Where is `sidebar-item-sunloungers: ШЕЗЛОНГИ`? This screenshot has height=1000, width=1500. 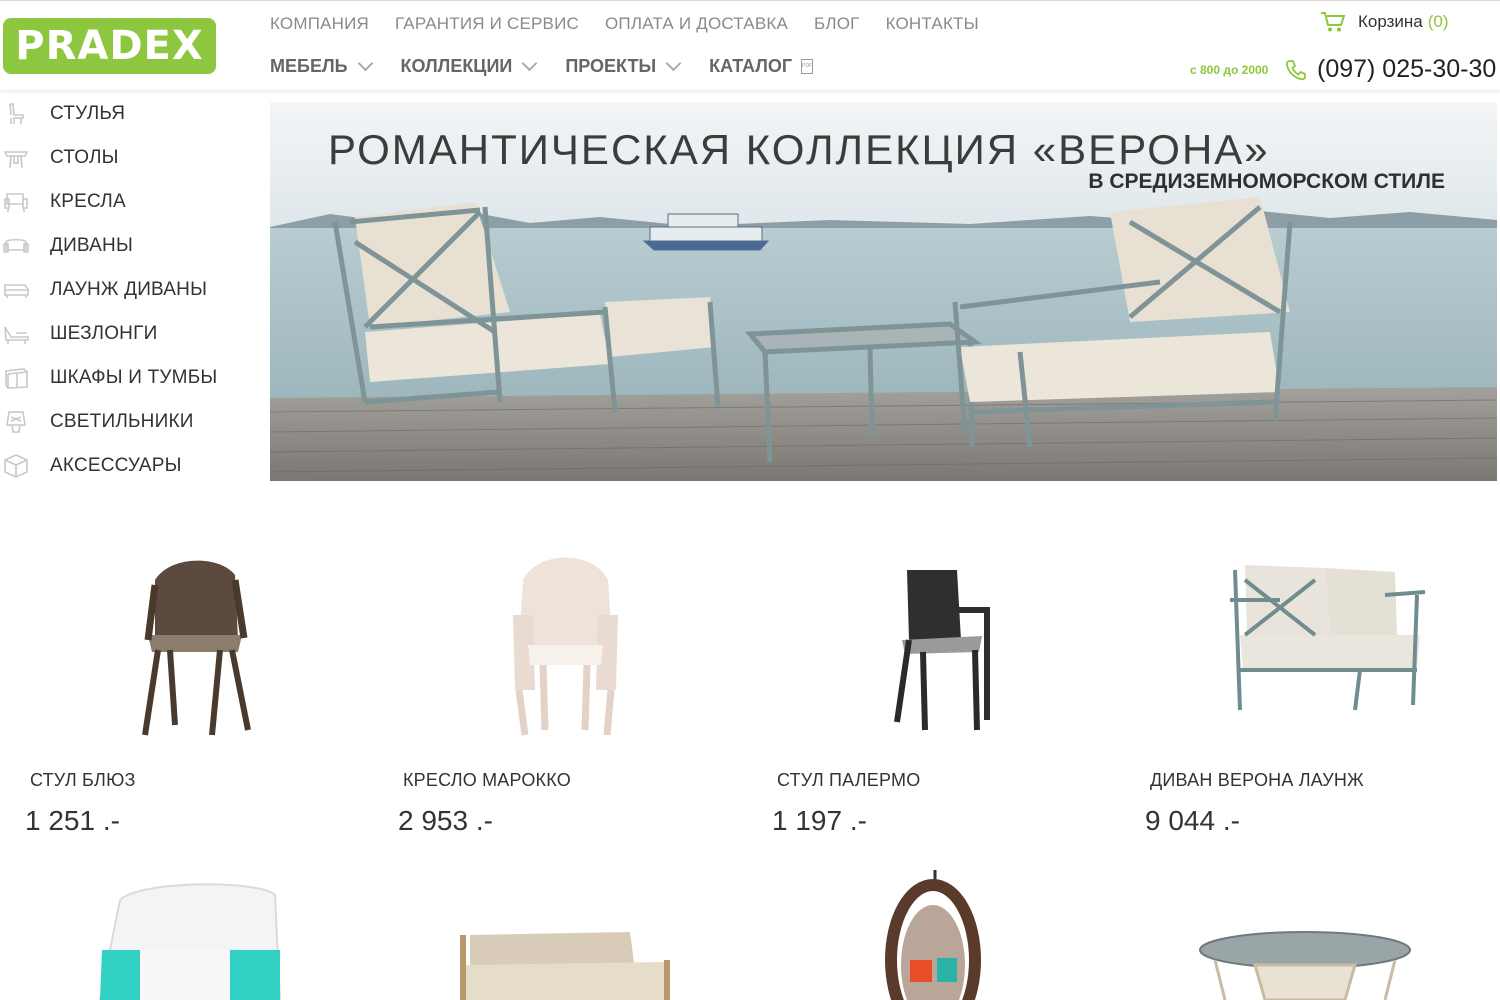 sidebar-item-sunloungers: ШЕЗЛОНГИ is located at coordinates (125, 334).